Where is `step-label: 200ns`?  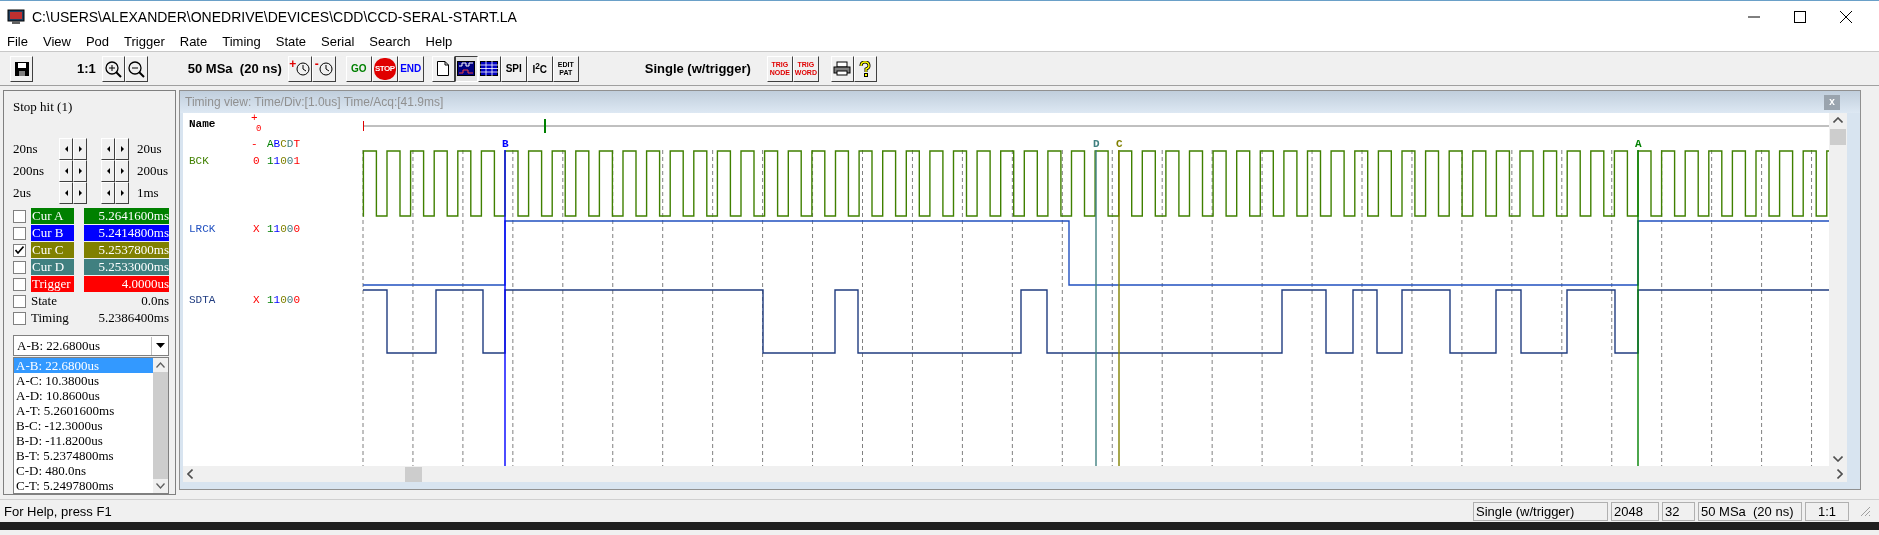 step-label: 200ns is located at coordinates (29, 171).